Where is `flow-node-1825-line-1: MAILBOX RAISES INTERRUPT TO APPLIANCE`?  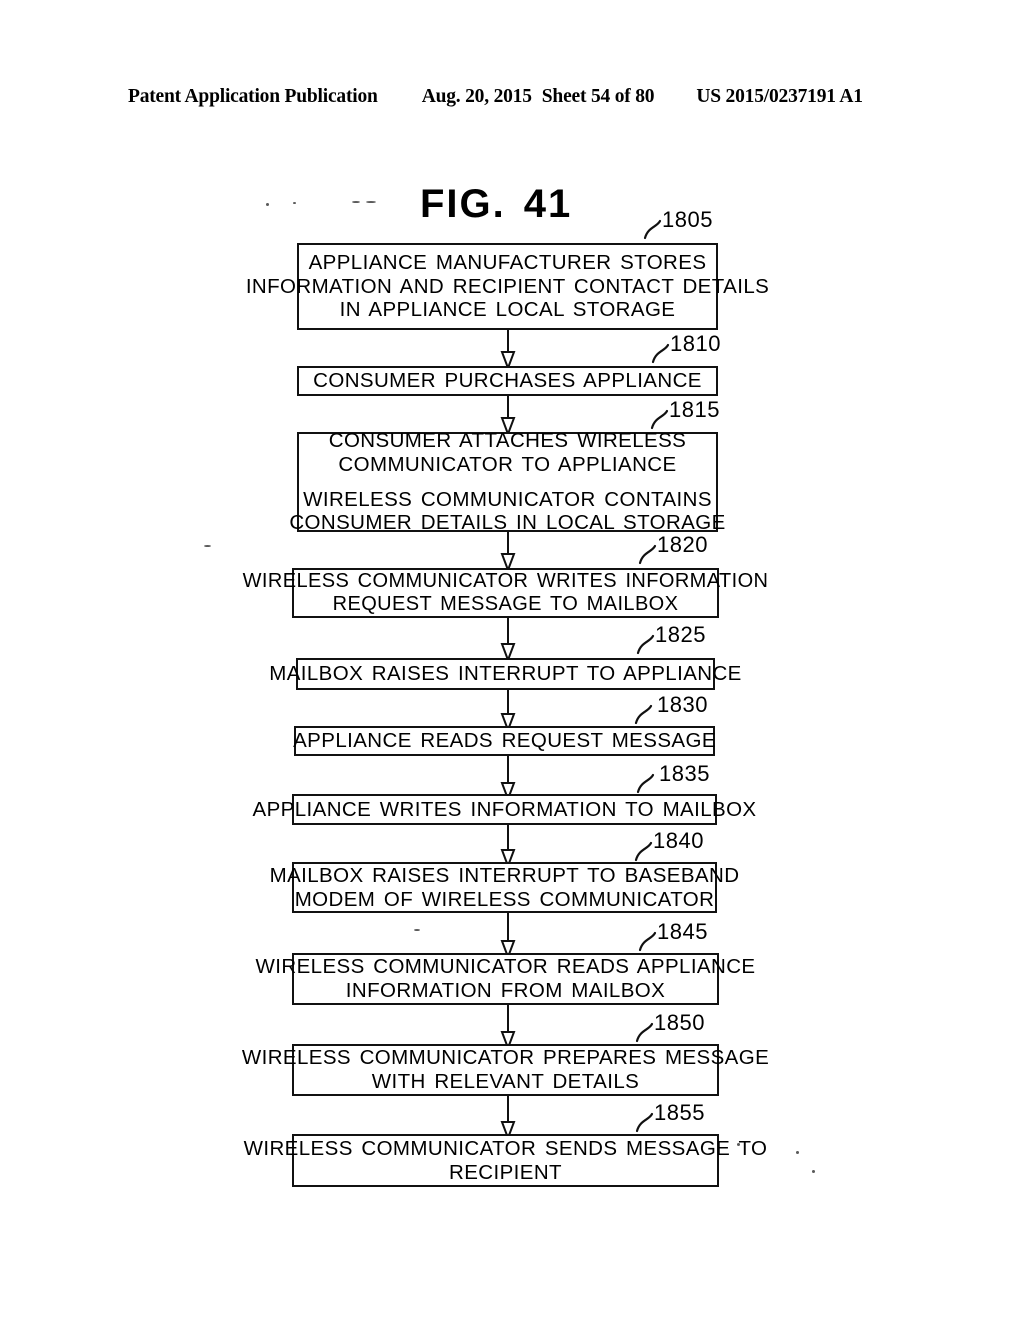
flow-node-1825-line-1: MAILBOX RAISES INTERRUPT TO APPLIANCE is located at coordinates (505, 674).